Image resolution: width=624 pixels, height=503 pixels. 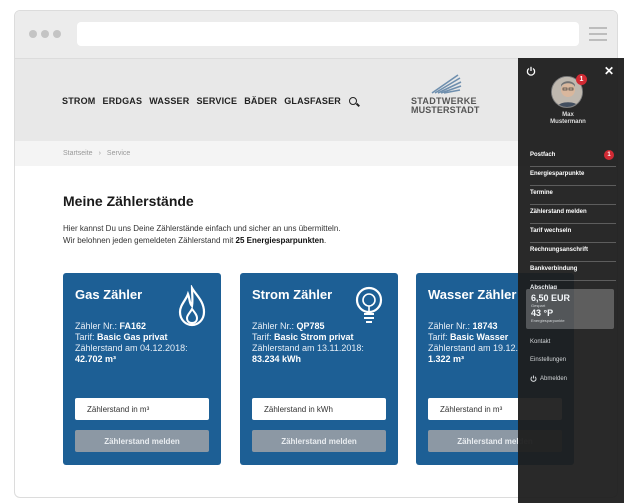 What do you see at coordinates (573, 176) in the screenshot?
I see `menu-item-energiesparpunkte: Energiesparpunkte` at bounding box center [573, 176].